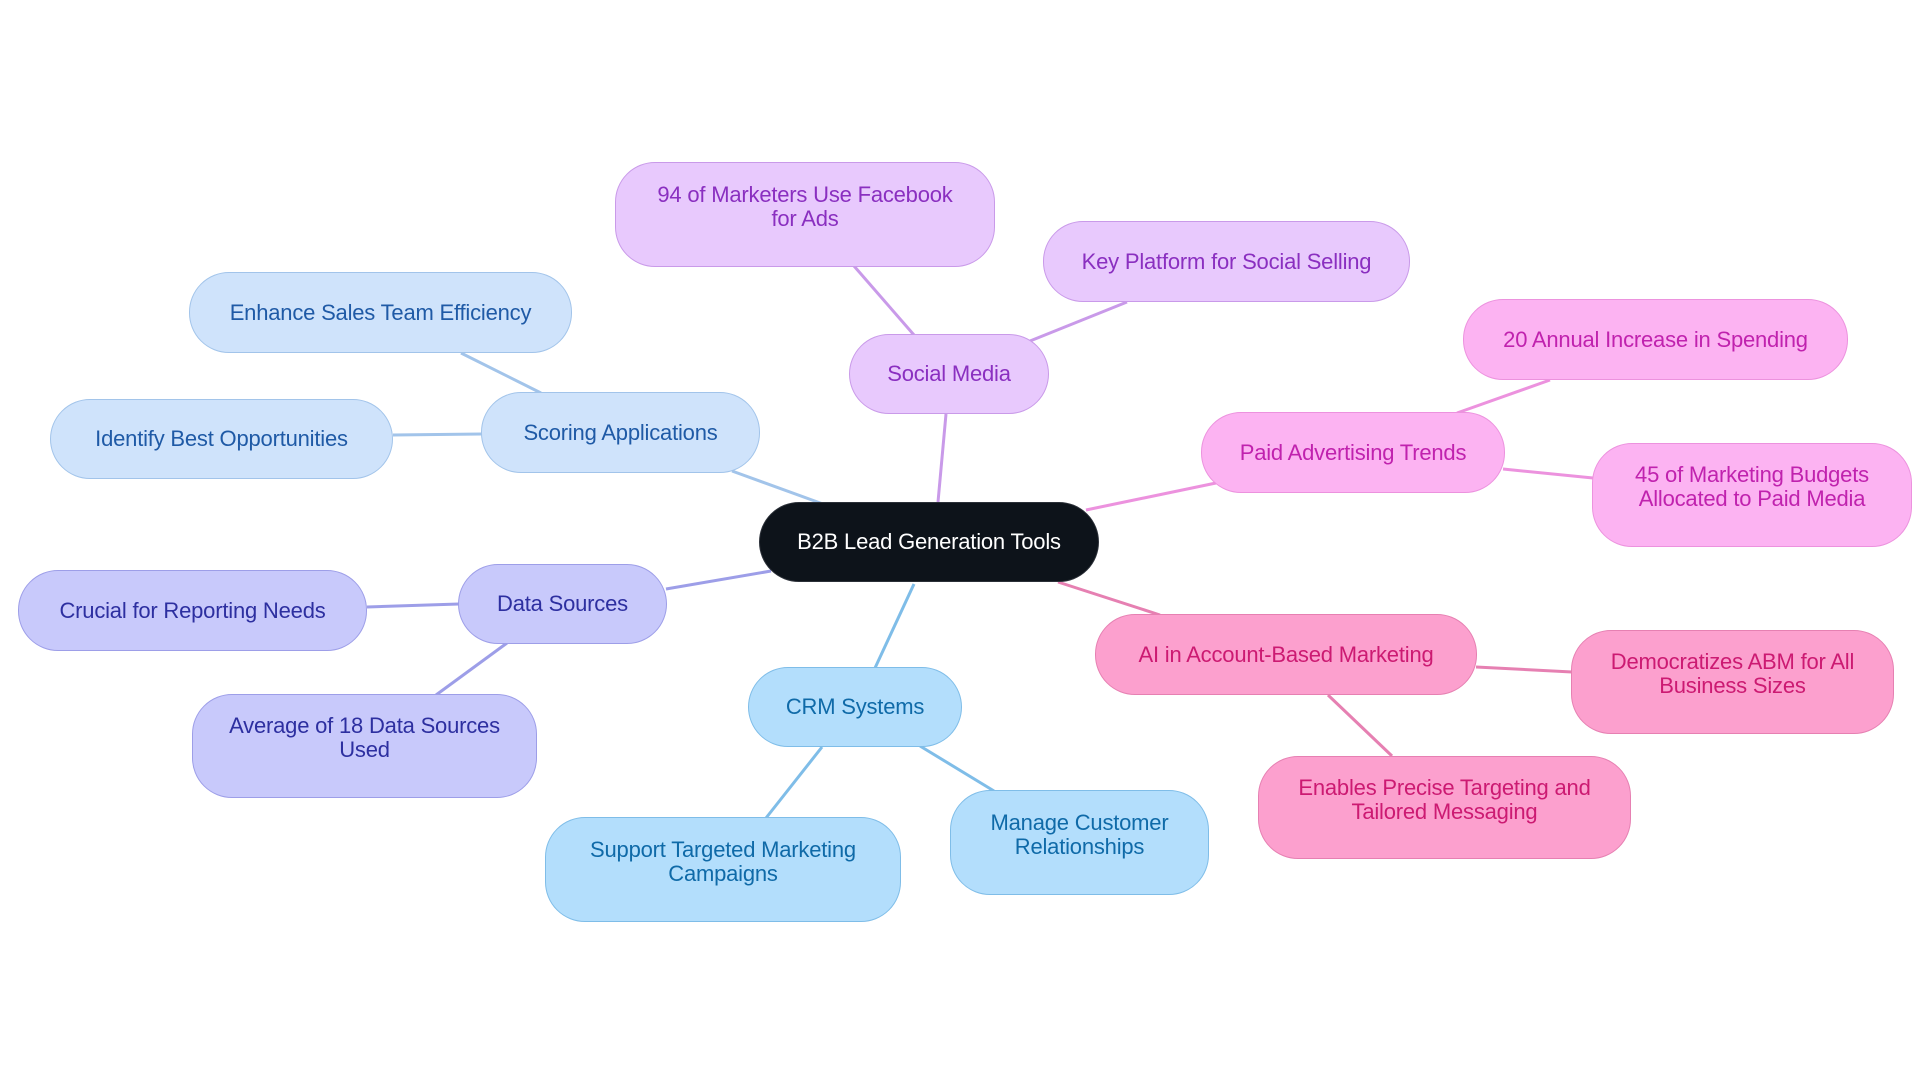  I want to click on branch-node-label: Scoring Applications, so click(620, 432).